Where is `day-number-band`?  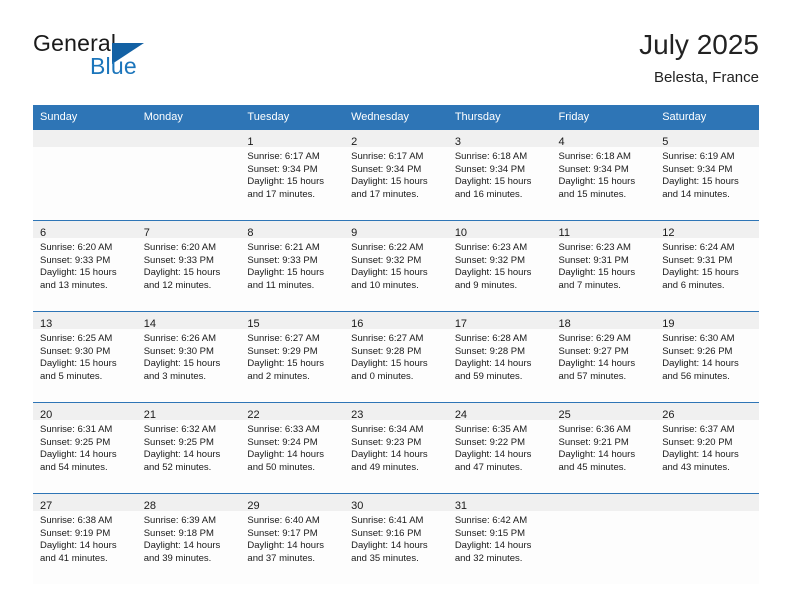 day-number-band is located at coordinates (85, 138).